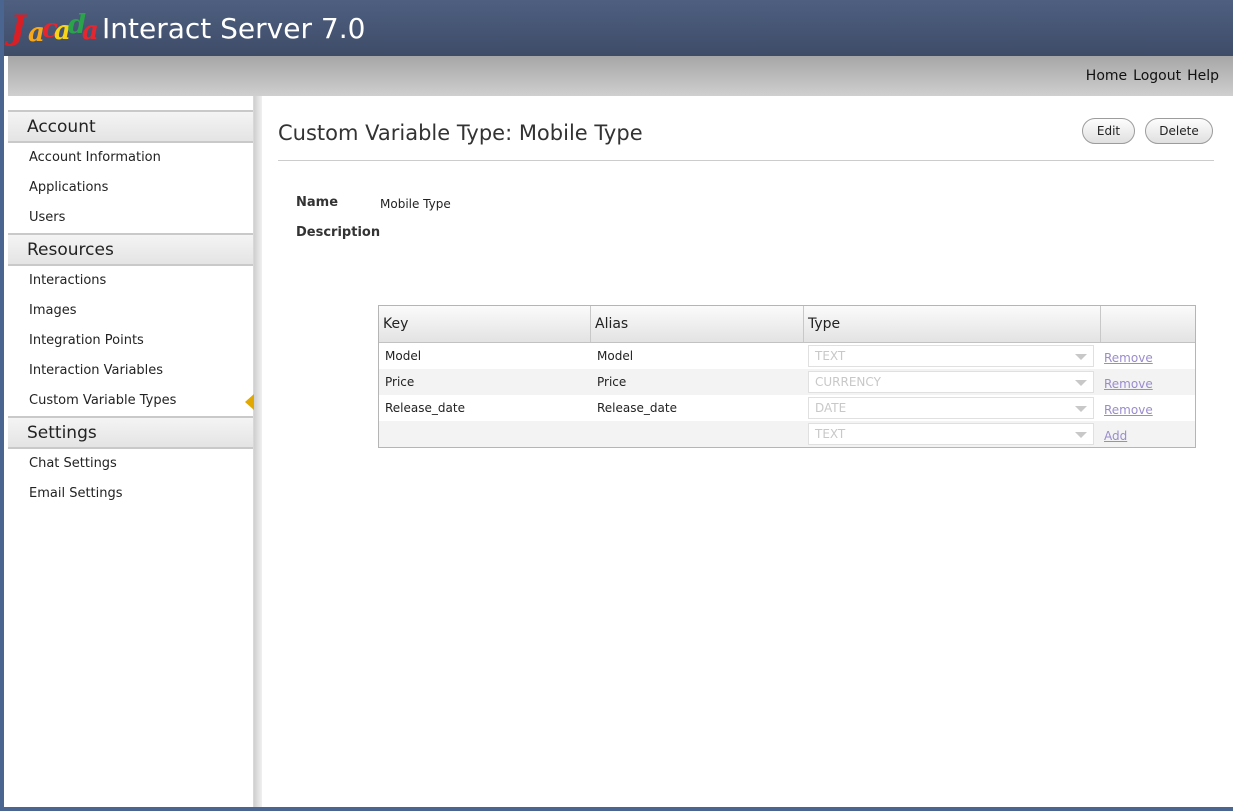 The image size is (1233, 811). Describe the element at coordinates (637, 408) in the screenshot. I see `alias-cell: Release_date` at that location.